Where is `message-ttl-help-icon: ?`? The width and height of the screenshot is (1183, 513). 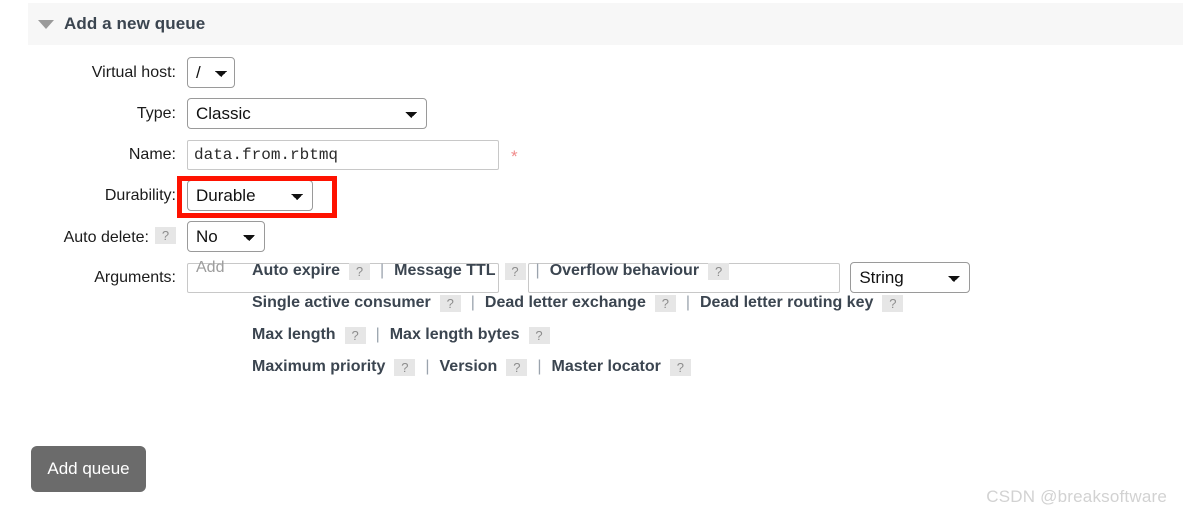 message-ttl-help-icon: ? is located at coordinates (515, 271).